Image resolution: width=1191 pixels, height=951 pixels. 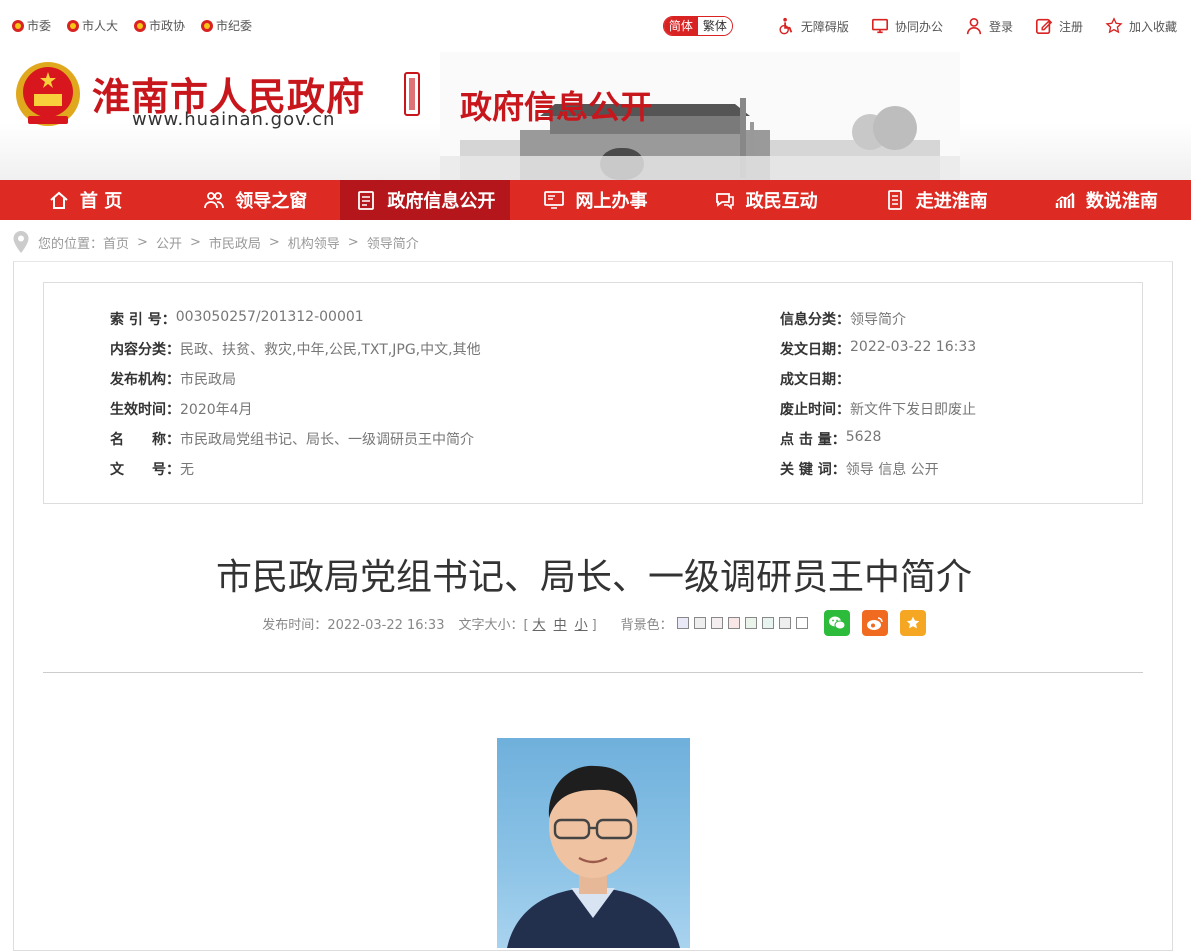 I want to click on nav-online-service: 网上办事, so click(x=595, y=200).